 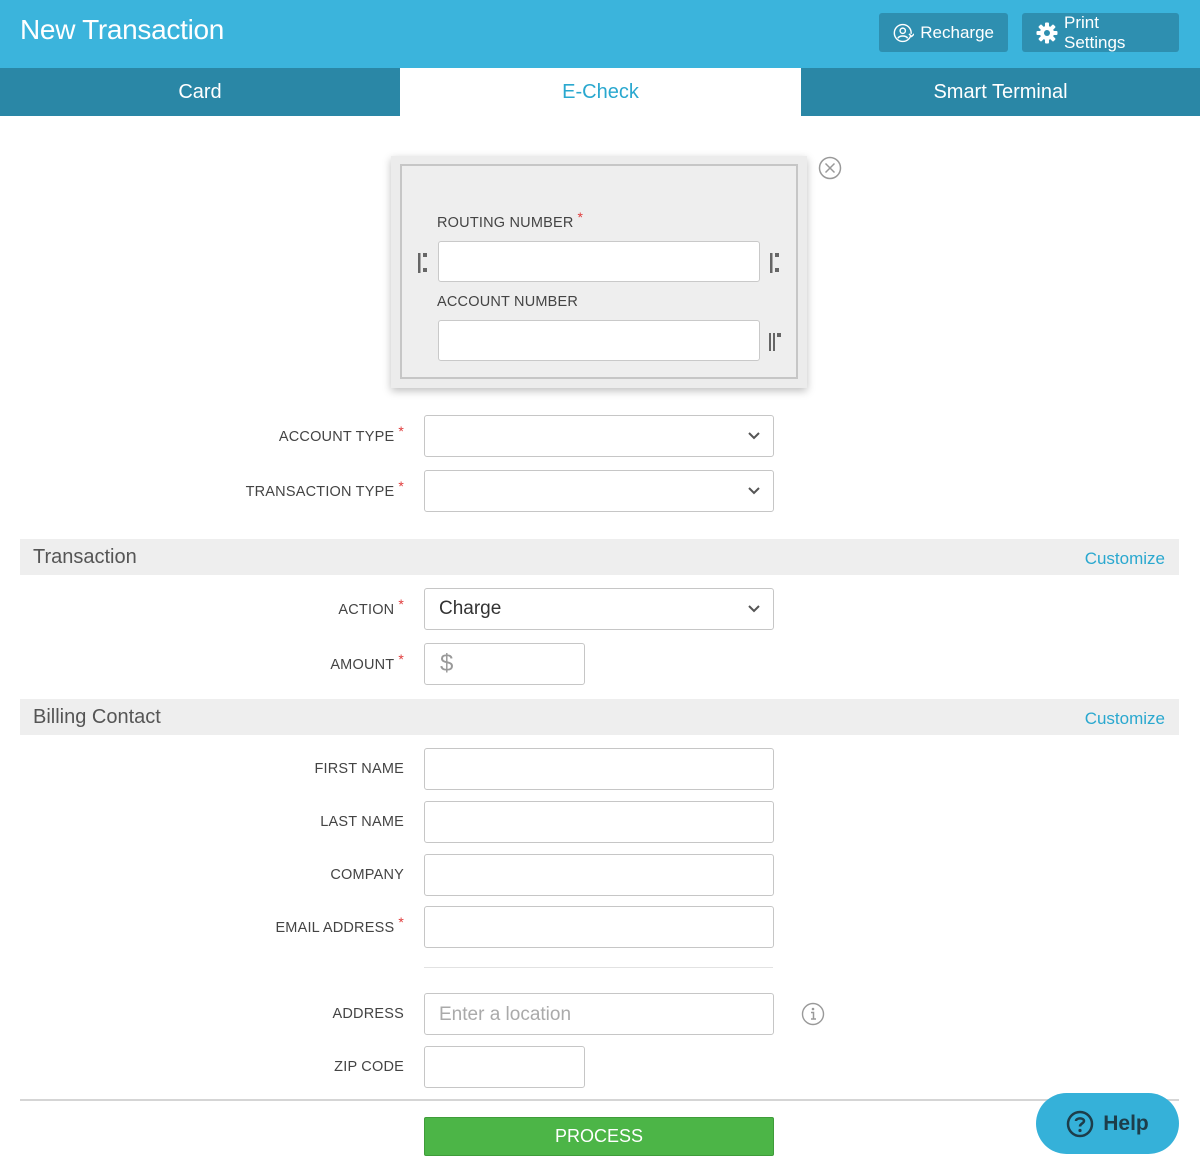 What do you see at coordinates (504, 1067) in the screenshot?
I see `zip-code-input` at bounding box center [504, 1067].